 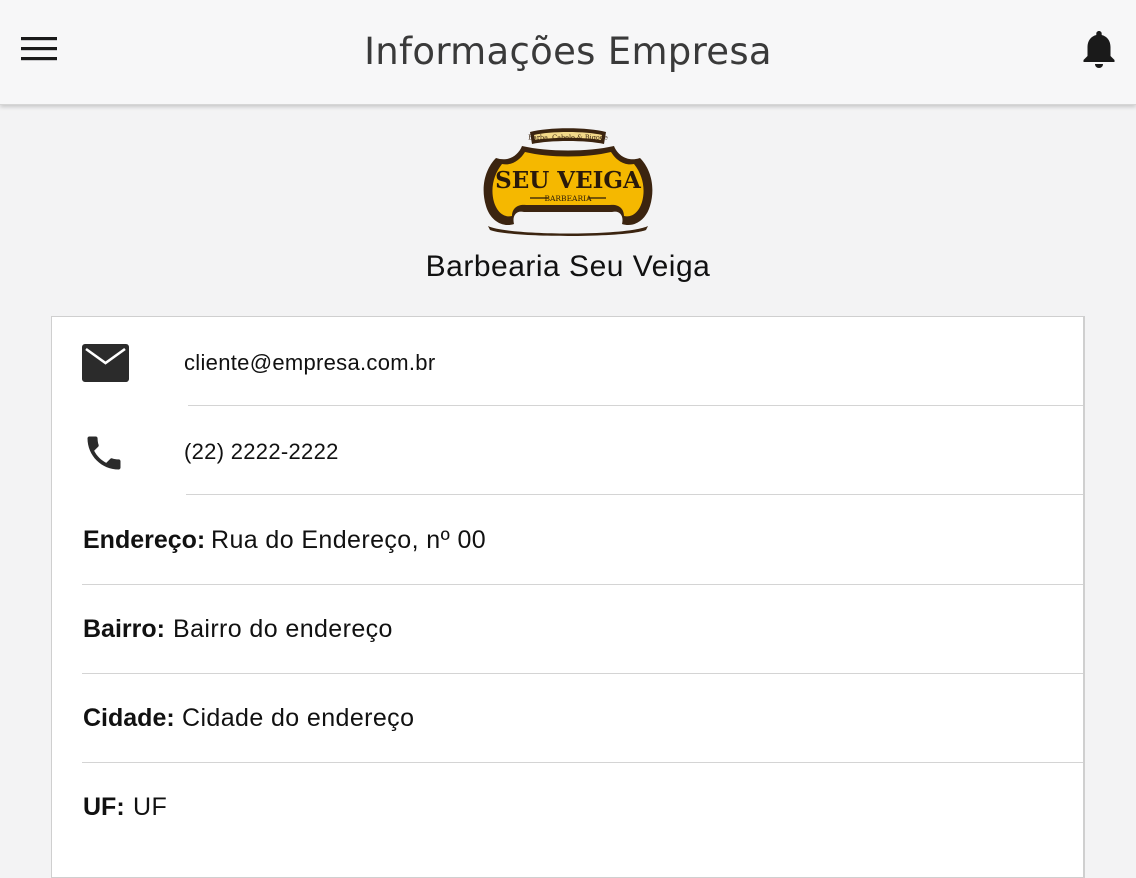 What do you see at coordinates (349, 540) in the screenshot?
I see `endereco-value: Rua do Endereço, nº 00` at bounding box center [349, 540].